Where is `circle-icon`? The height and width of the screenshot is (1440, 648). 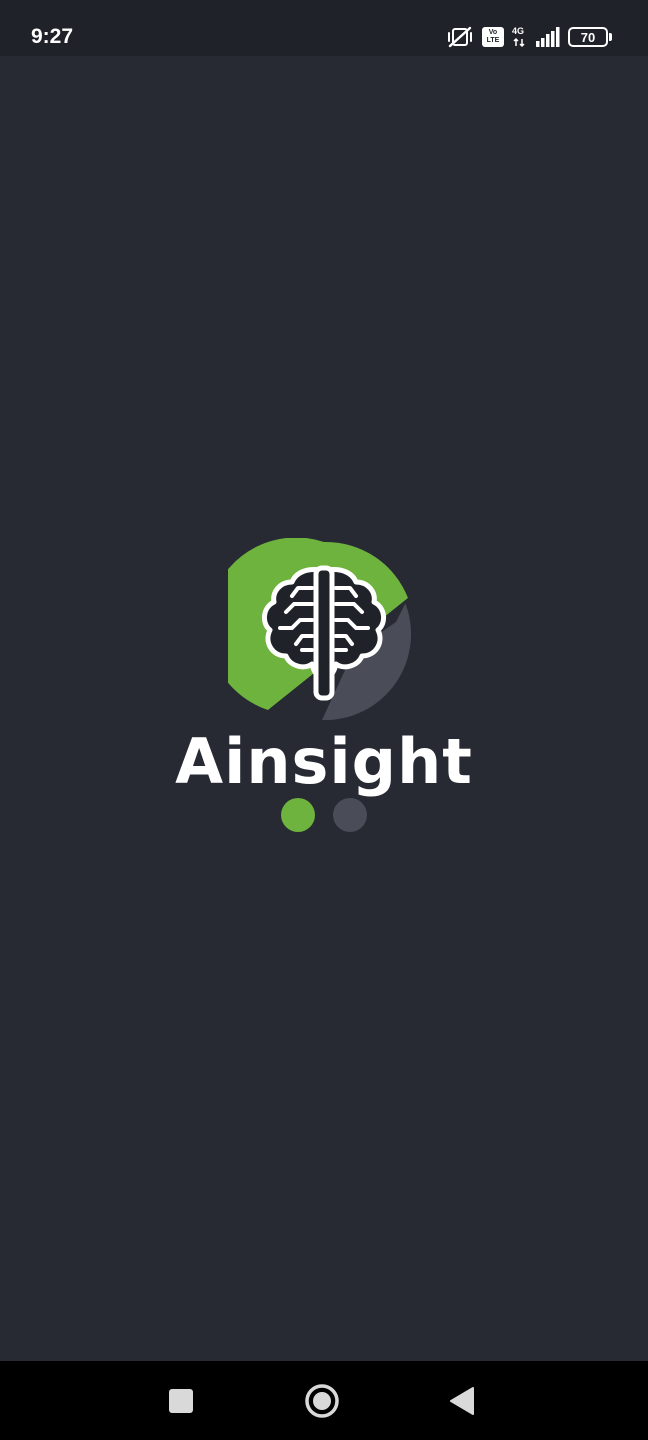 circle-icon is located at coordinates (322, 1401).